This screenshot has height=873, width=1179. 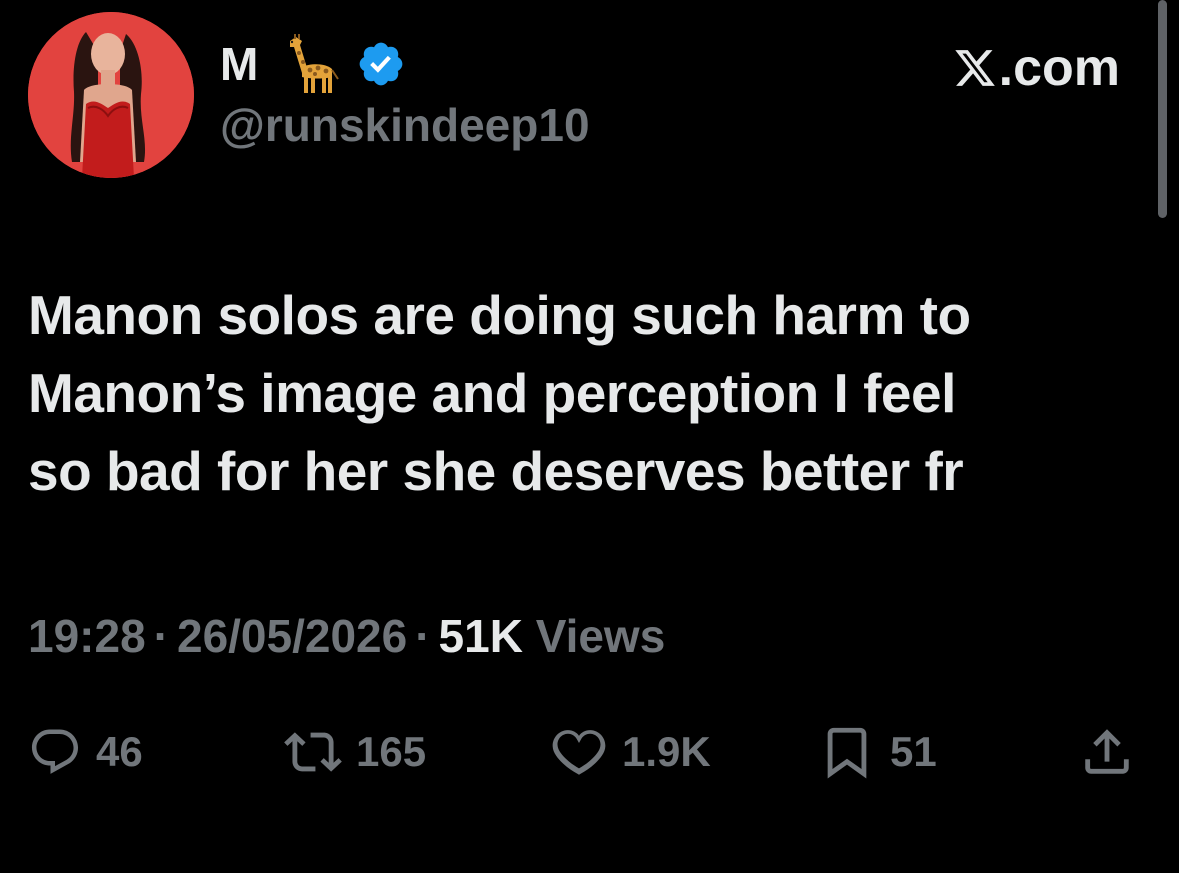 What do you see at coordinates (499, 315) in the screenshot?
I see `tweet-line: Manon solos are doing such harm to` at bounding box center [499, 315].